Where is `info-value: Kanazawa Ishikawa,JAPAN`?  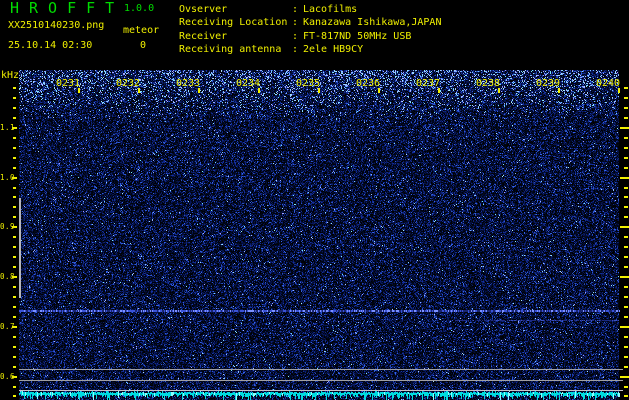 info-value: Kanazawa Ishikawa,JAPAN is located at coordinates (372, 23).